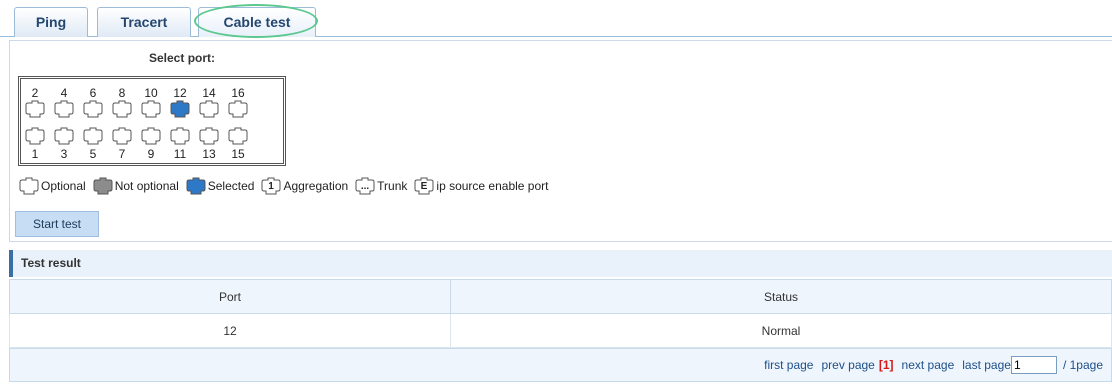 The height and width of the screenshot is (385, 1112). Describe the element at coordinates (781, 330) in the screenshot. I see `cell-status: Normal` at that location.